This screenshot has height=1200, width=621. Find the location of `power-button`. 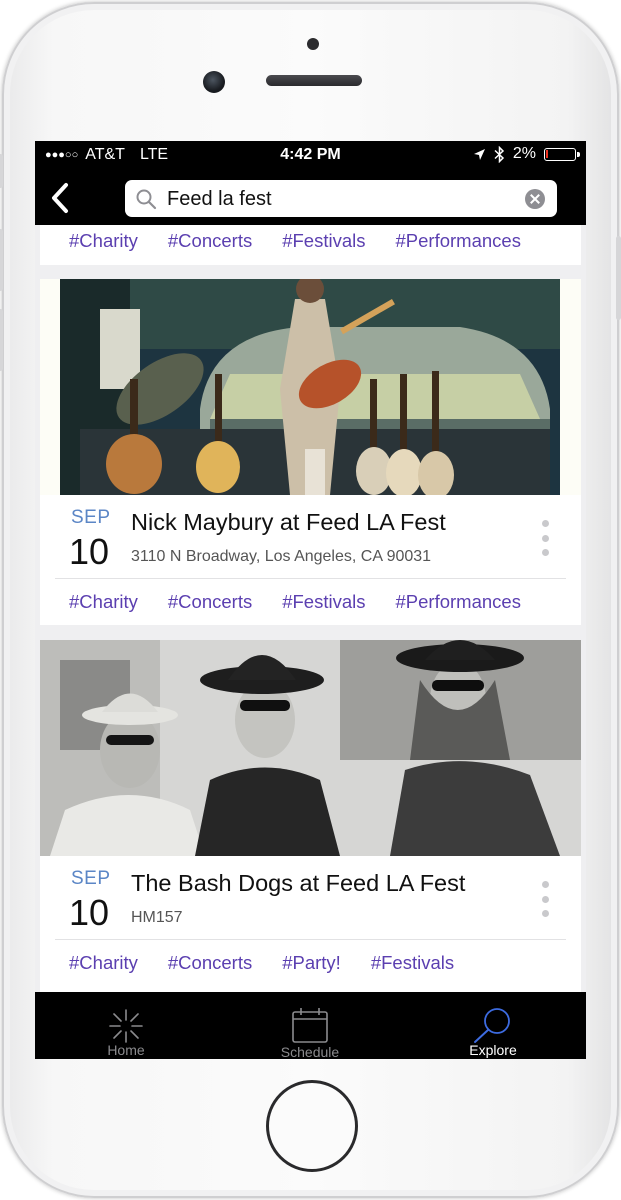

power-button is located at coordinates (618, 278).